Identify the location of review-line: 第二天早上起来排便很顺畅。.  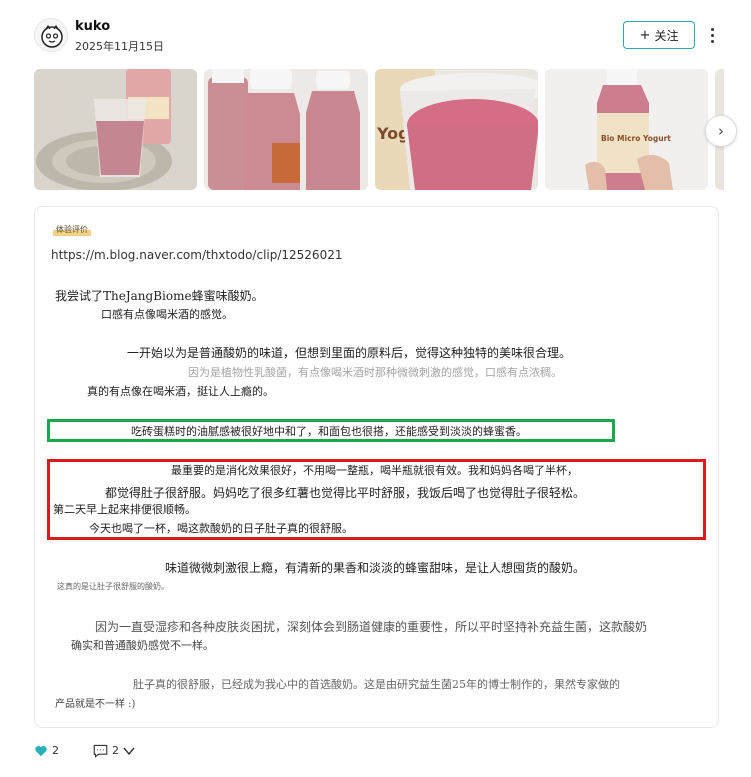
(124, 509).